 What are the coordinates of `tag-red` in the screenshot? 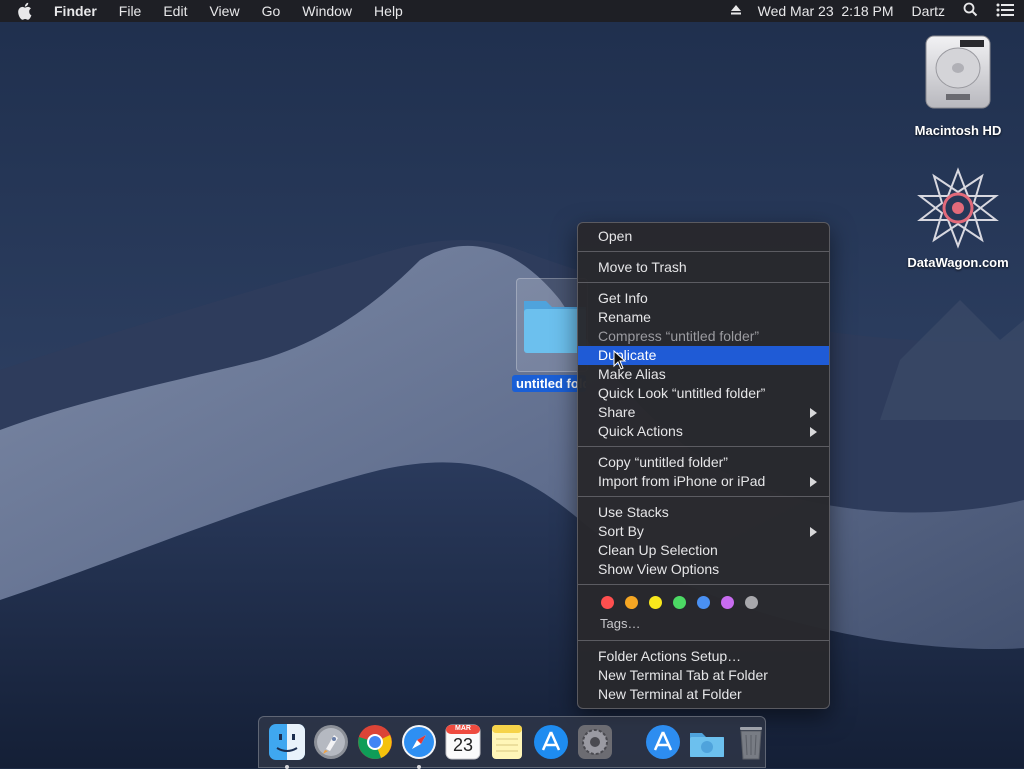 It's located at (607, 602).